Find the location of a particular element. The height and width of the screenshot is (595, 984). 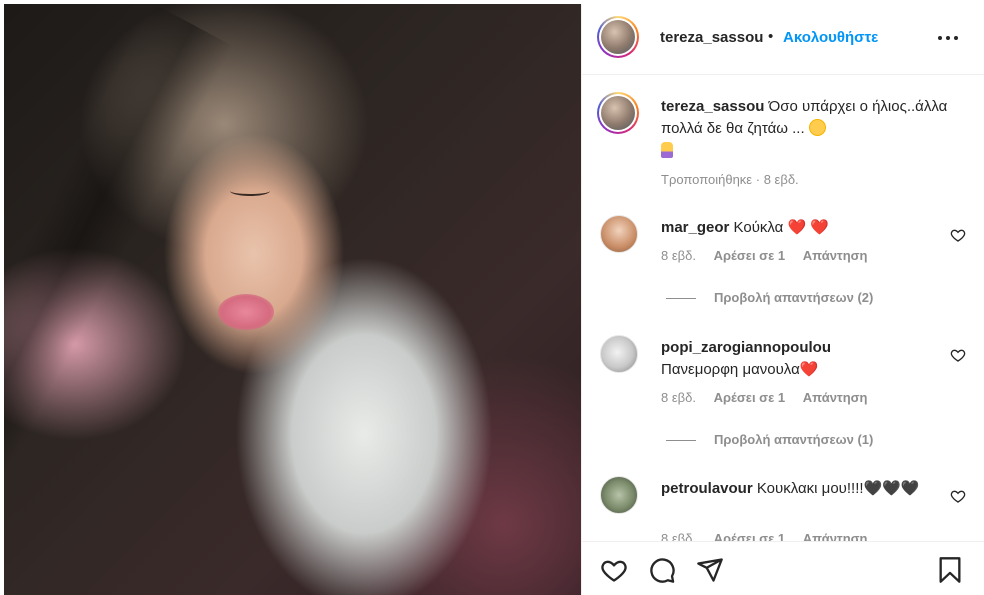

bookmark-icon is located at coordinates (950, 570).